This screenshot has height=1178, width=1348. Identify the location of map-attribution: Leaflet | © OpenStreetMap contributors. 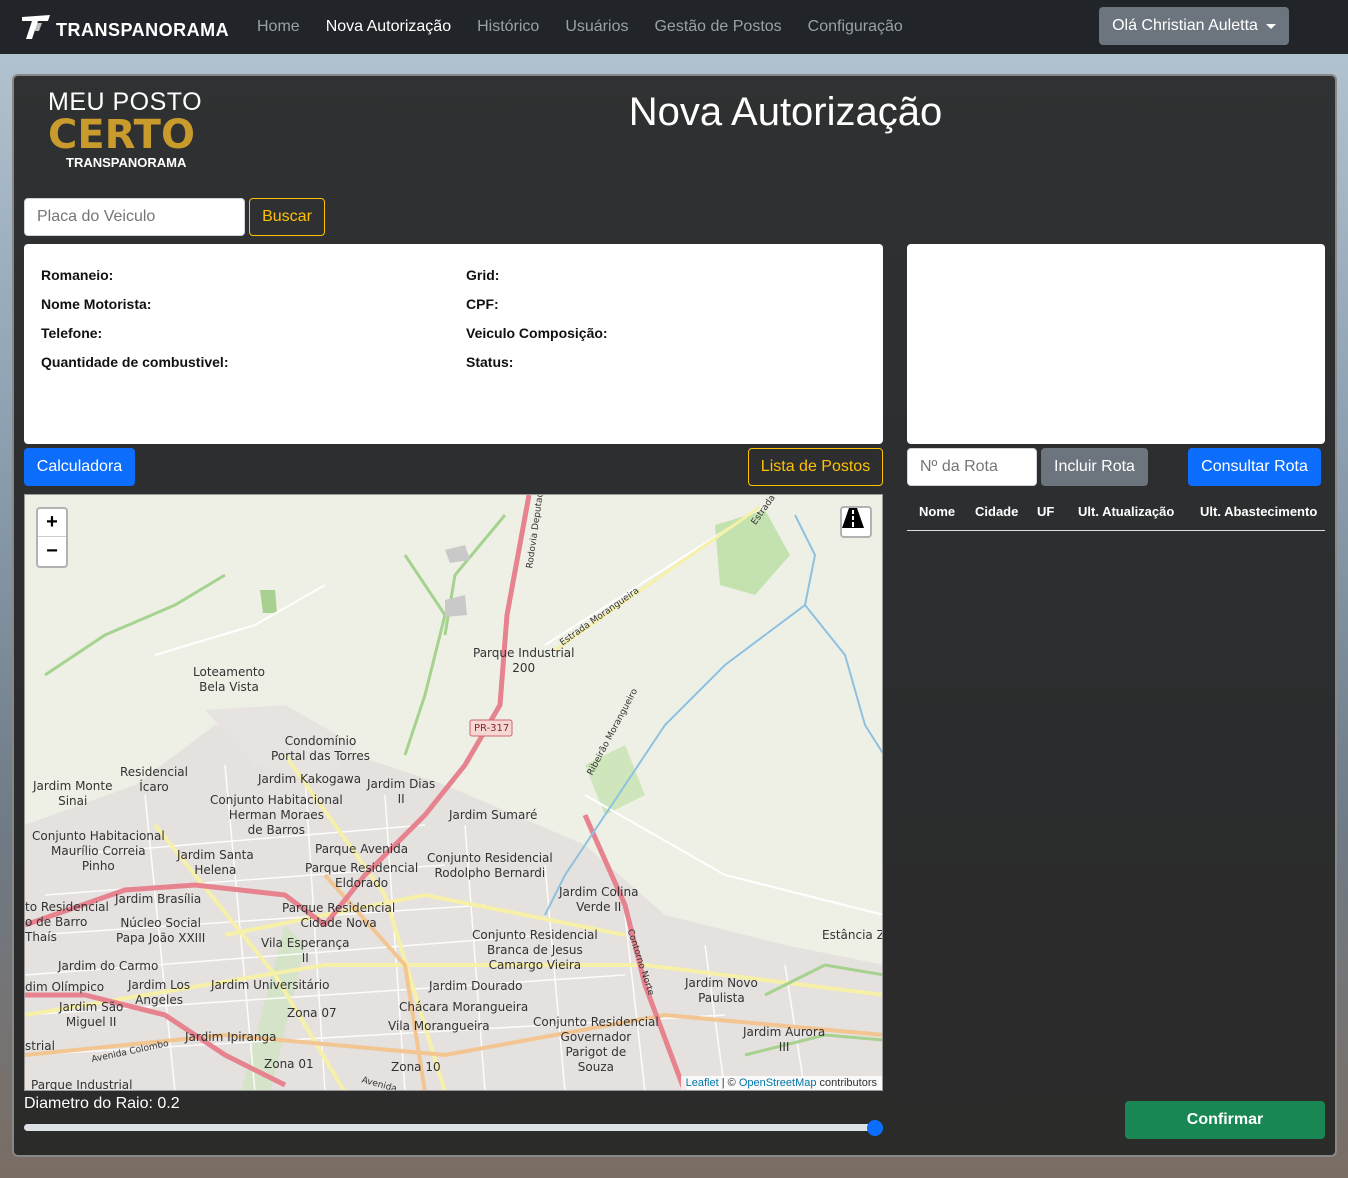
(781, 1083).